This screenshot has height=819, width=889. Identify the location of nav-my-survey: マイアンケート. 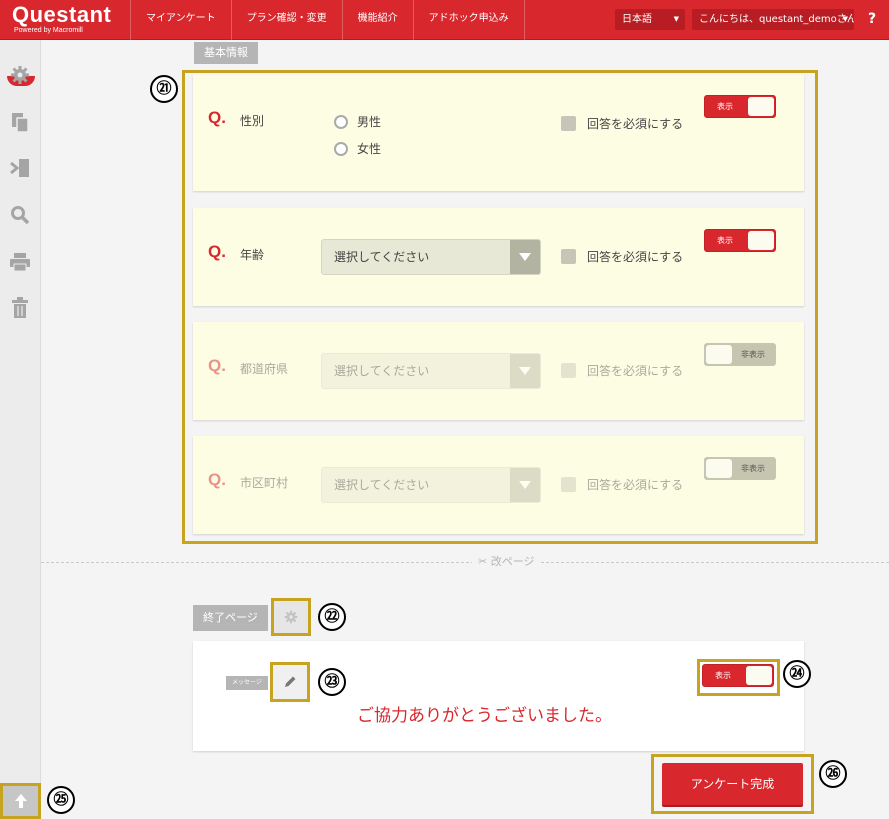
(181, 20).